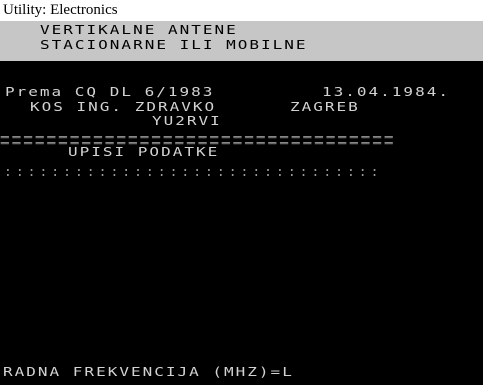 The width and height of the screenshot is (483, 385). Describe the element at coordinates (288, 372) in the screenshot. I see `input-cursor: L` at that location.